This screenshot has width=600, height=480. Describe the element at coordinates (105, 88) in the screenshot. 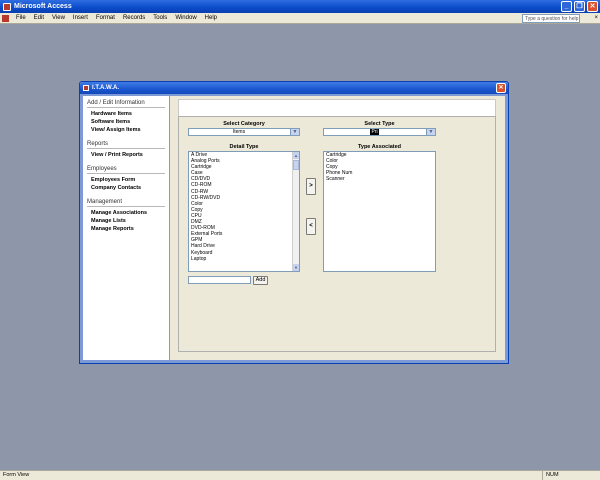

I see `form-title: I.T.A.W.A.` at that location.